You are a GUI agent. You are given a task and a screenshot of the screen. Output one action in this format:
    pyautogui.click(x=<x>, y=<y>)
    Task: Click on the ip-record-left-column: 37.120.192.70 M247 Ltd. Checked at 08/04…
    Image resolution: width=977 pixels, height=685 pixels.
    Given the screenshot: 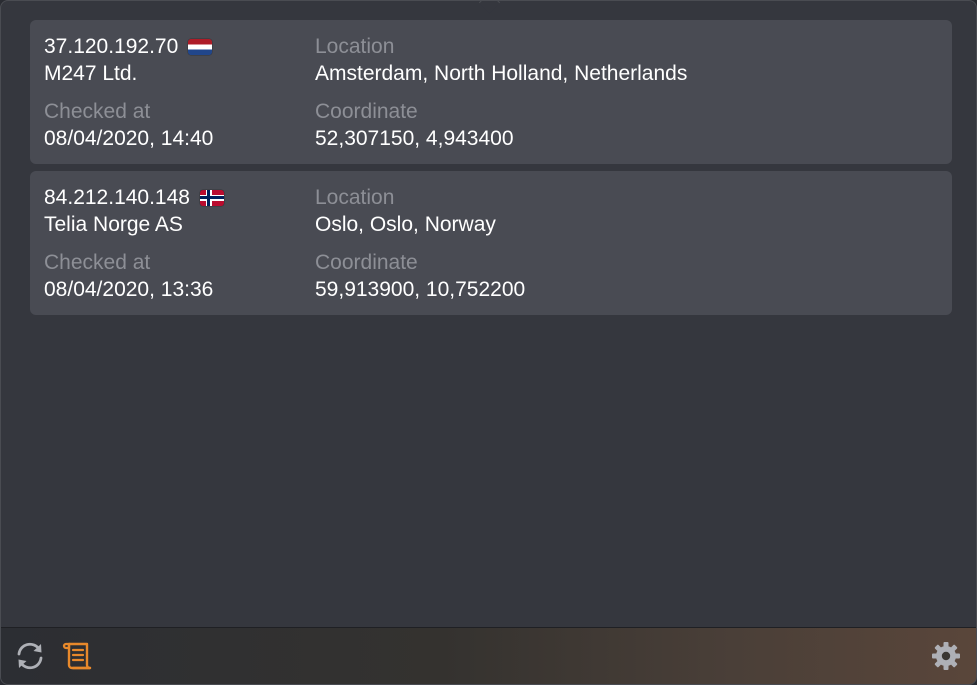 What is the action you would take?
    pyautogui.click(x=174, y=92)
    